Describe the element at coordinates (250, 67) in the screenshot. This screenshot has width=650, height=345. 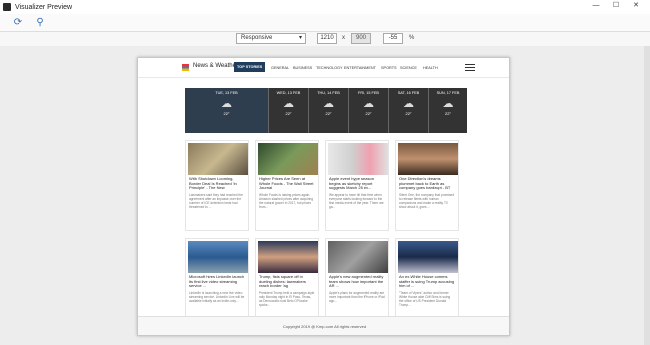
I see `nav-top-stories: TOP STORIES` at that location.